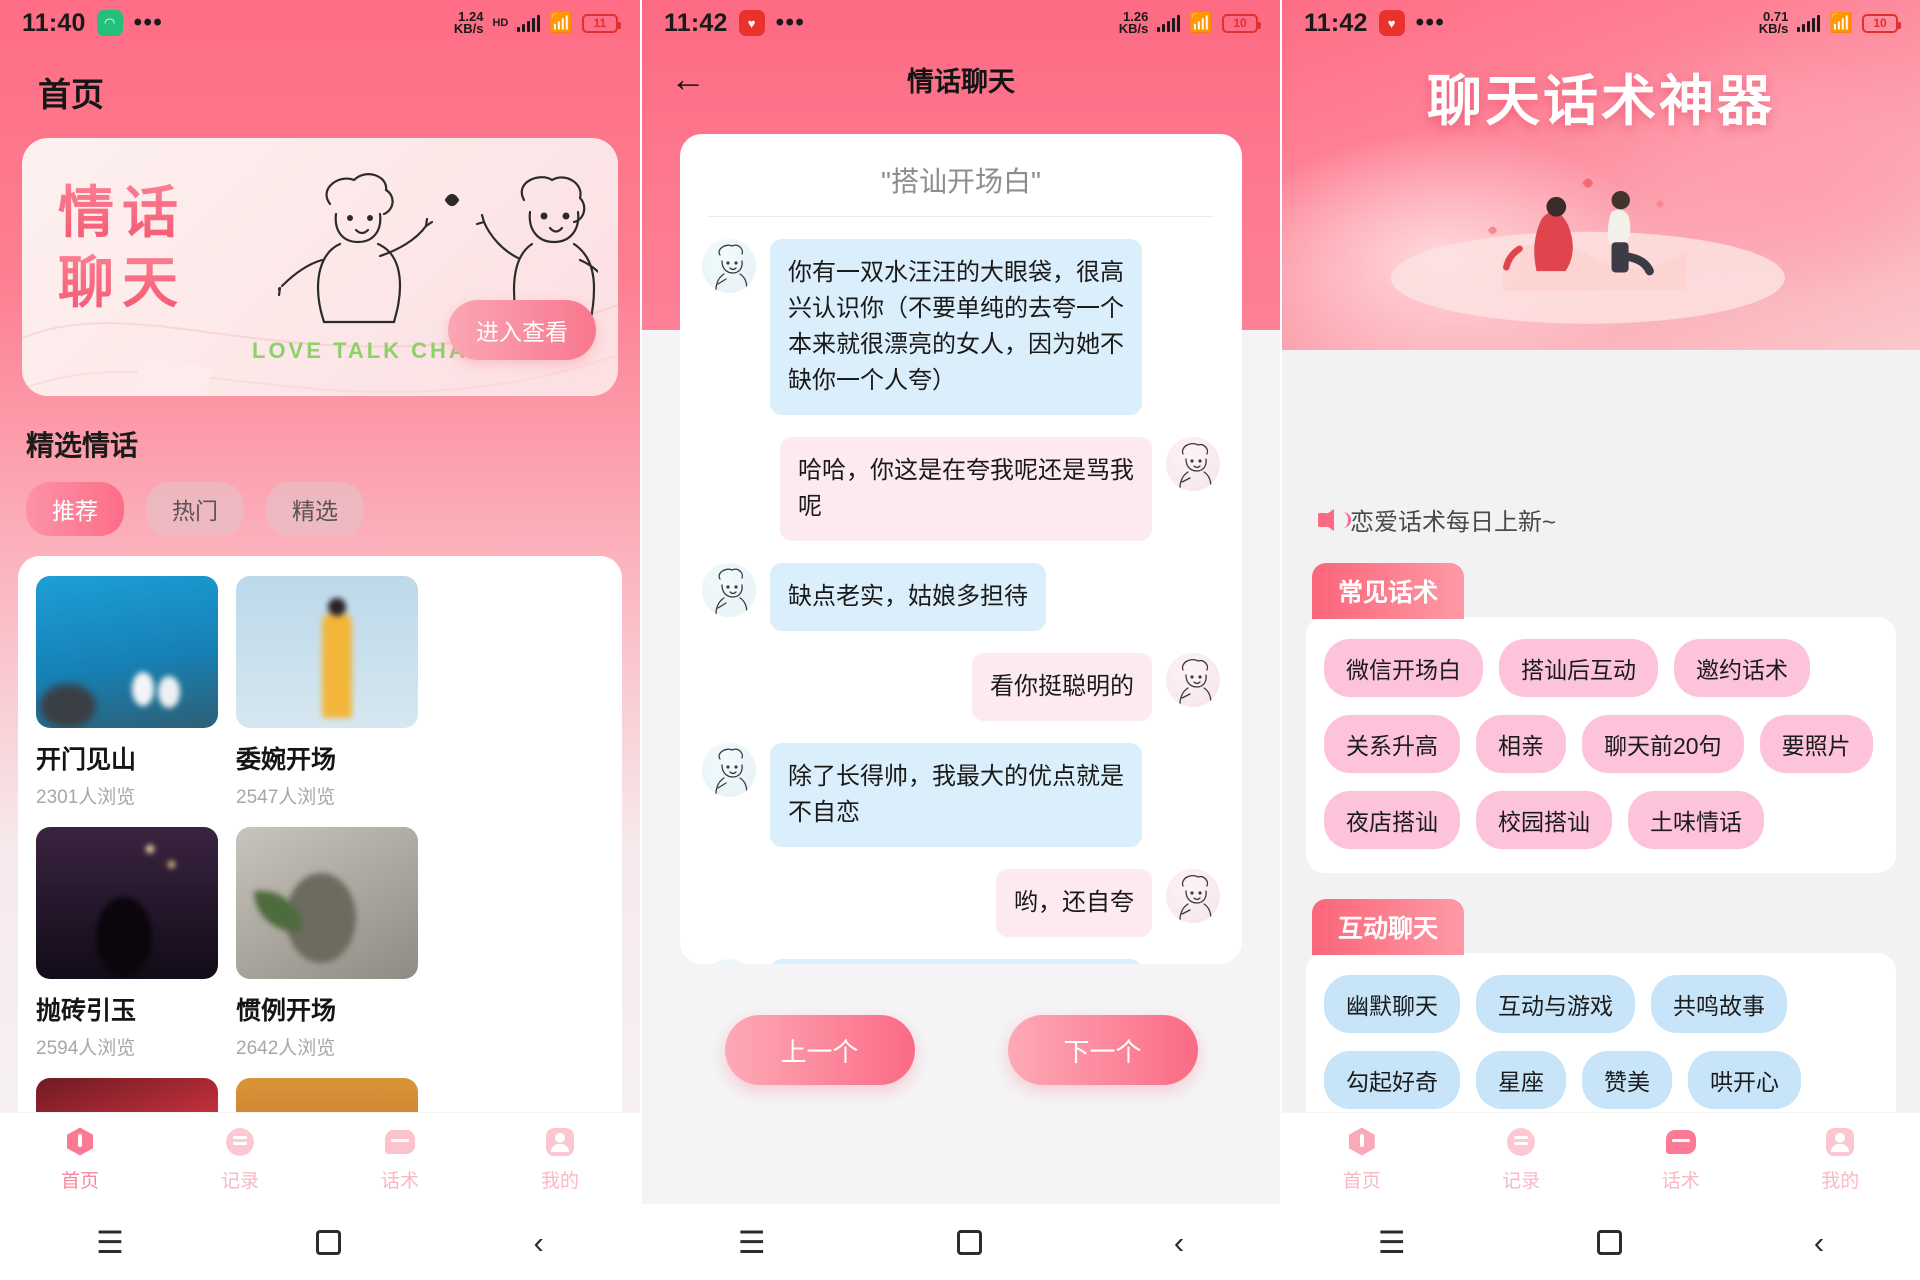 The width and height of the screenshot is (1920, 1280). Describe the element at coordinates (82, 445) in the screenshot. I see `featured-section-title: 精选情话` at that location.